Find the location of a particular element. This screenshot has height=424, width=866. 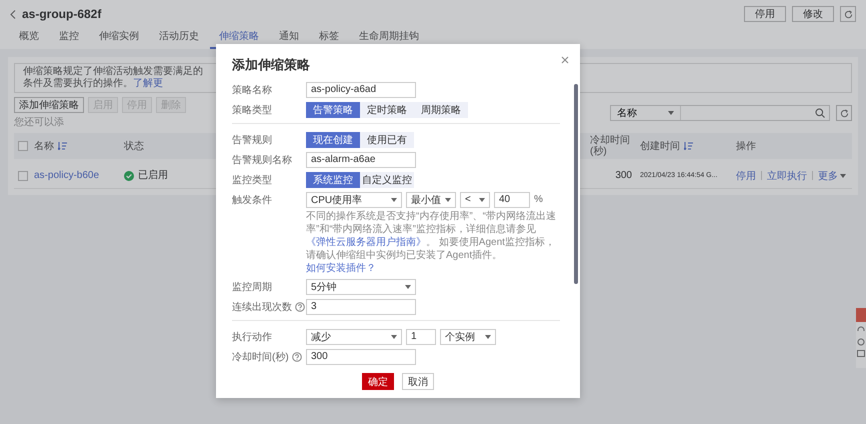

mail-icon is located at coordinates (861, 353).